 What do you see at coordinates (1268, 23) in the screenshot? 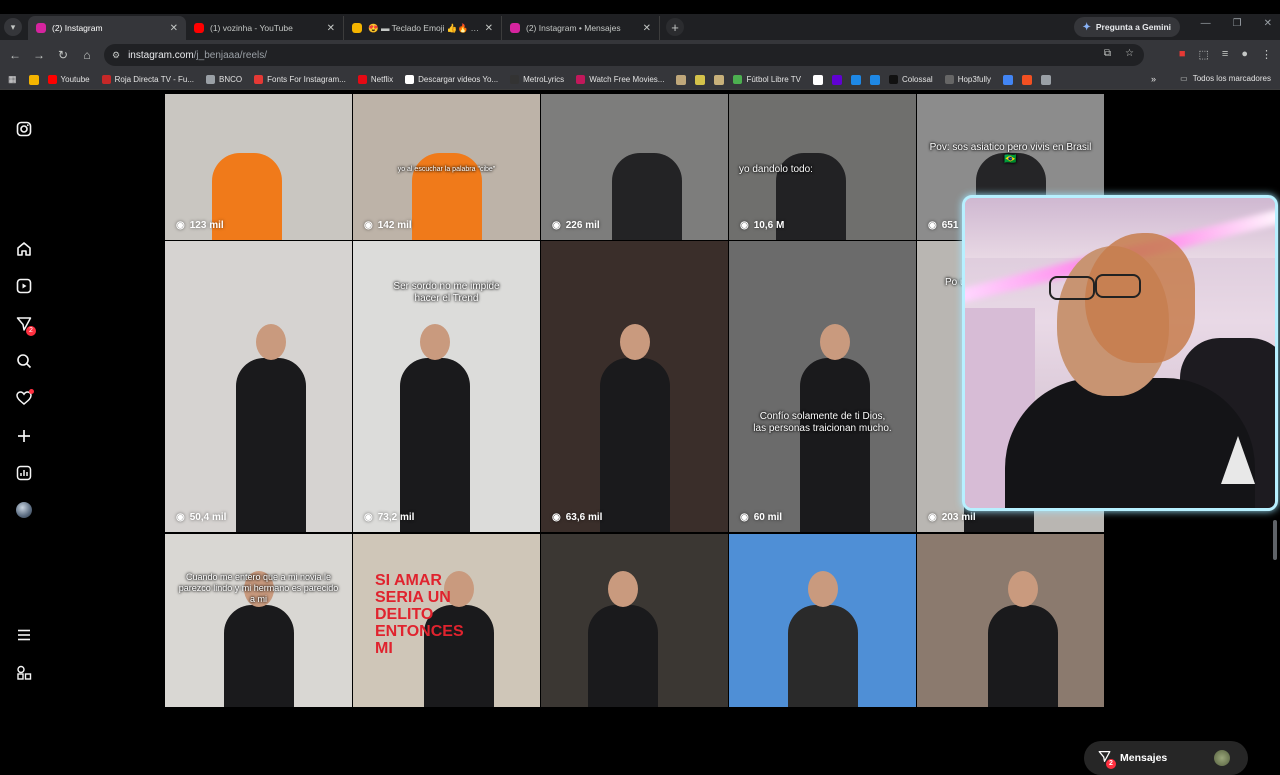
I see `close-window-icon: ✕` at bounding box center [1268, 23].